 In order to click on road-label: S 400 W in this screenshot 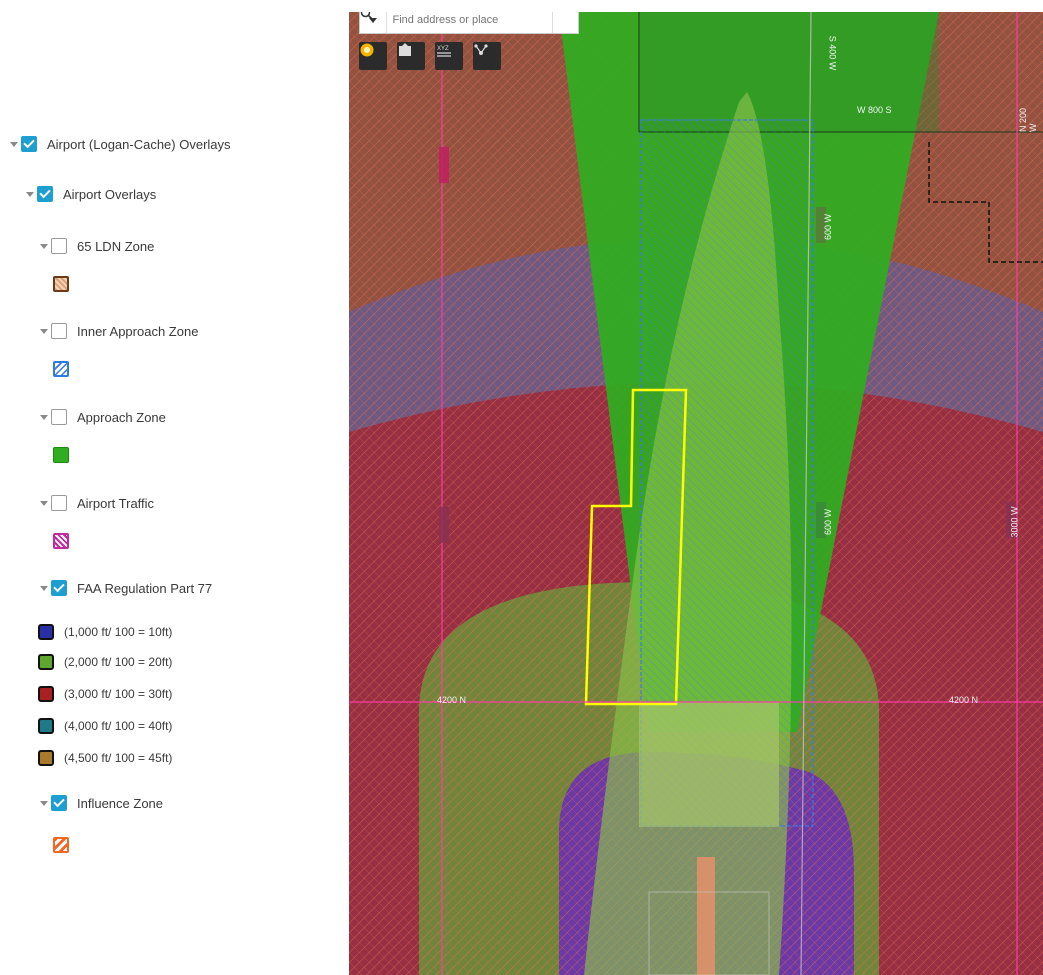, I will do `click(832, 53)`.